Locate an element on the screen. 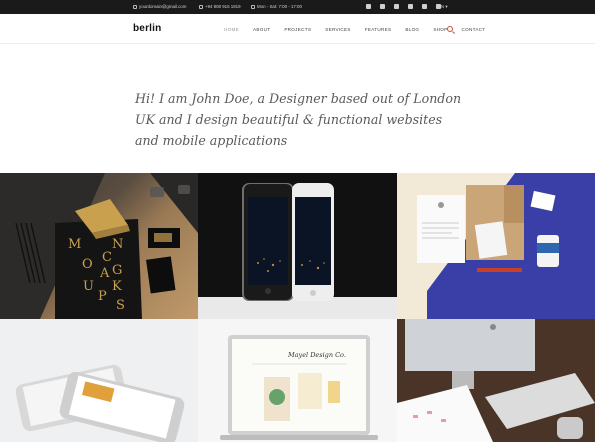  website-title: Mayel Design Co. is located at coordinates (316, 355).